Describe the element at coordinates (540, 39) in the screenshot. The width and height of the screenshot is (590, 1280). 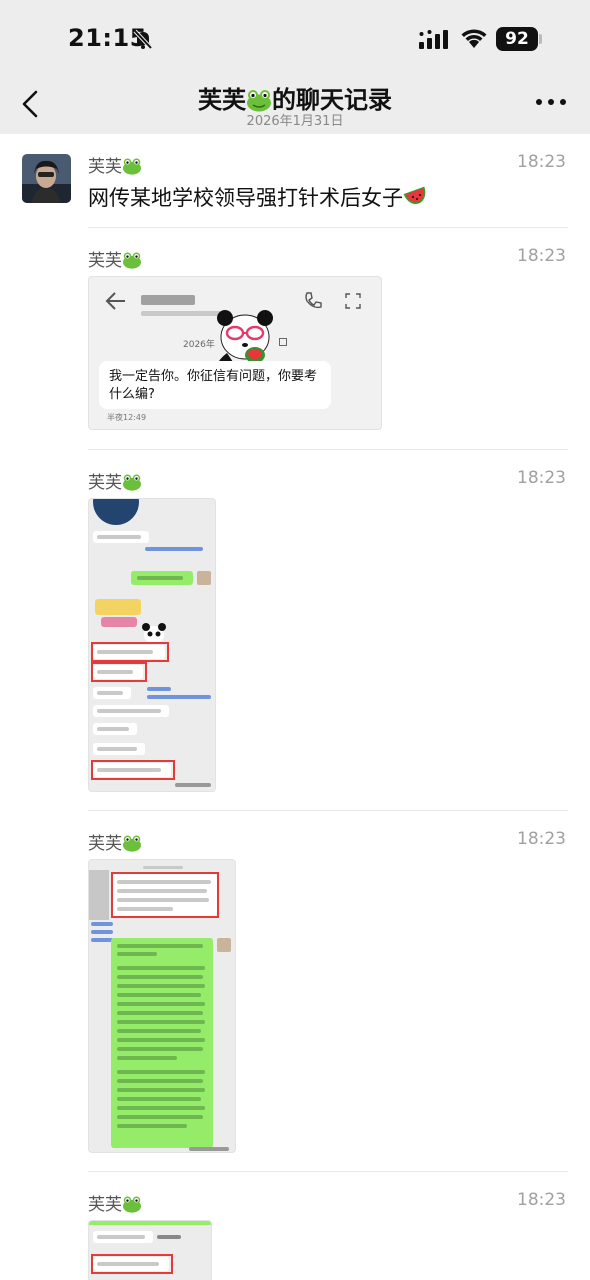
I see `battery-cap` at that location.